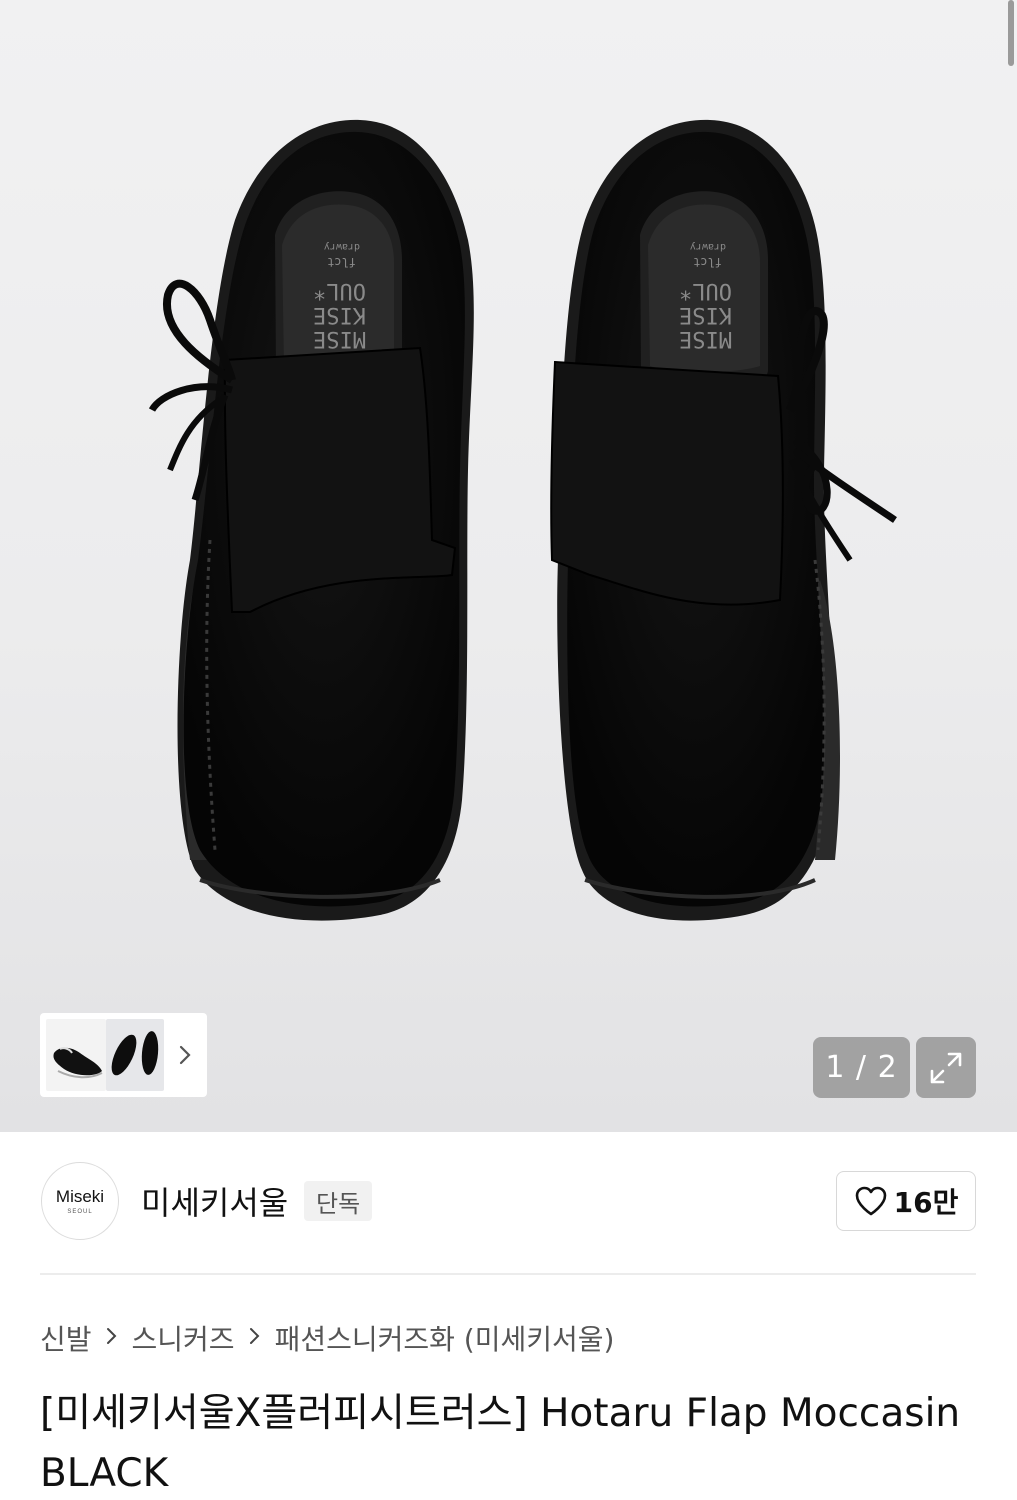 The width and height of the screenshot is (1017, 1500). I want to click on breadcrumb: 신발 스니커즈 패션스니커즈화 (미세키서울), so click(327, 1338).